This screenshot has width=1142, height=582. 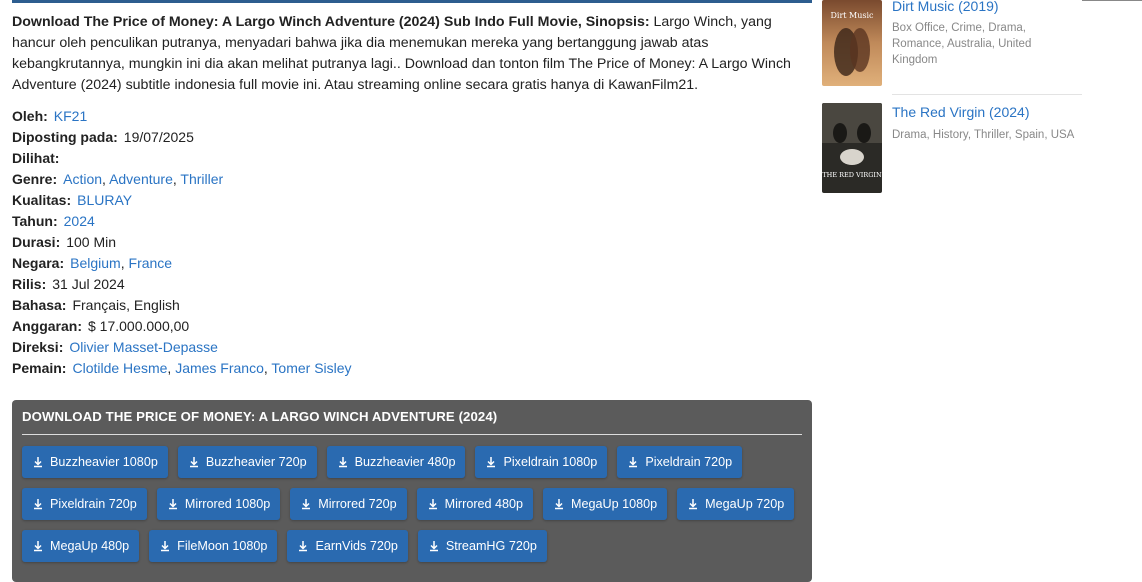 What do you see at coordinates (405, 462) in the screenshot?
I see `download-button-label: Buzzheavier 480p` at bounding box center [405, 462].